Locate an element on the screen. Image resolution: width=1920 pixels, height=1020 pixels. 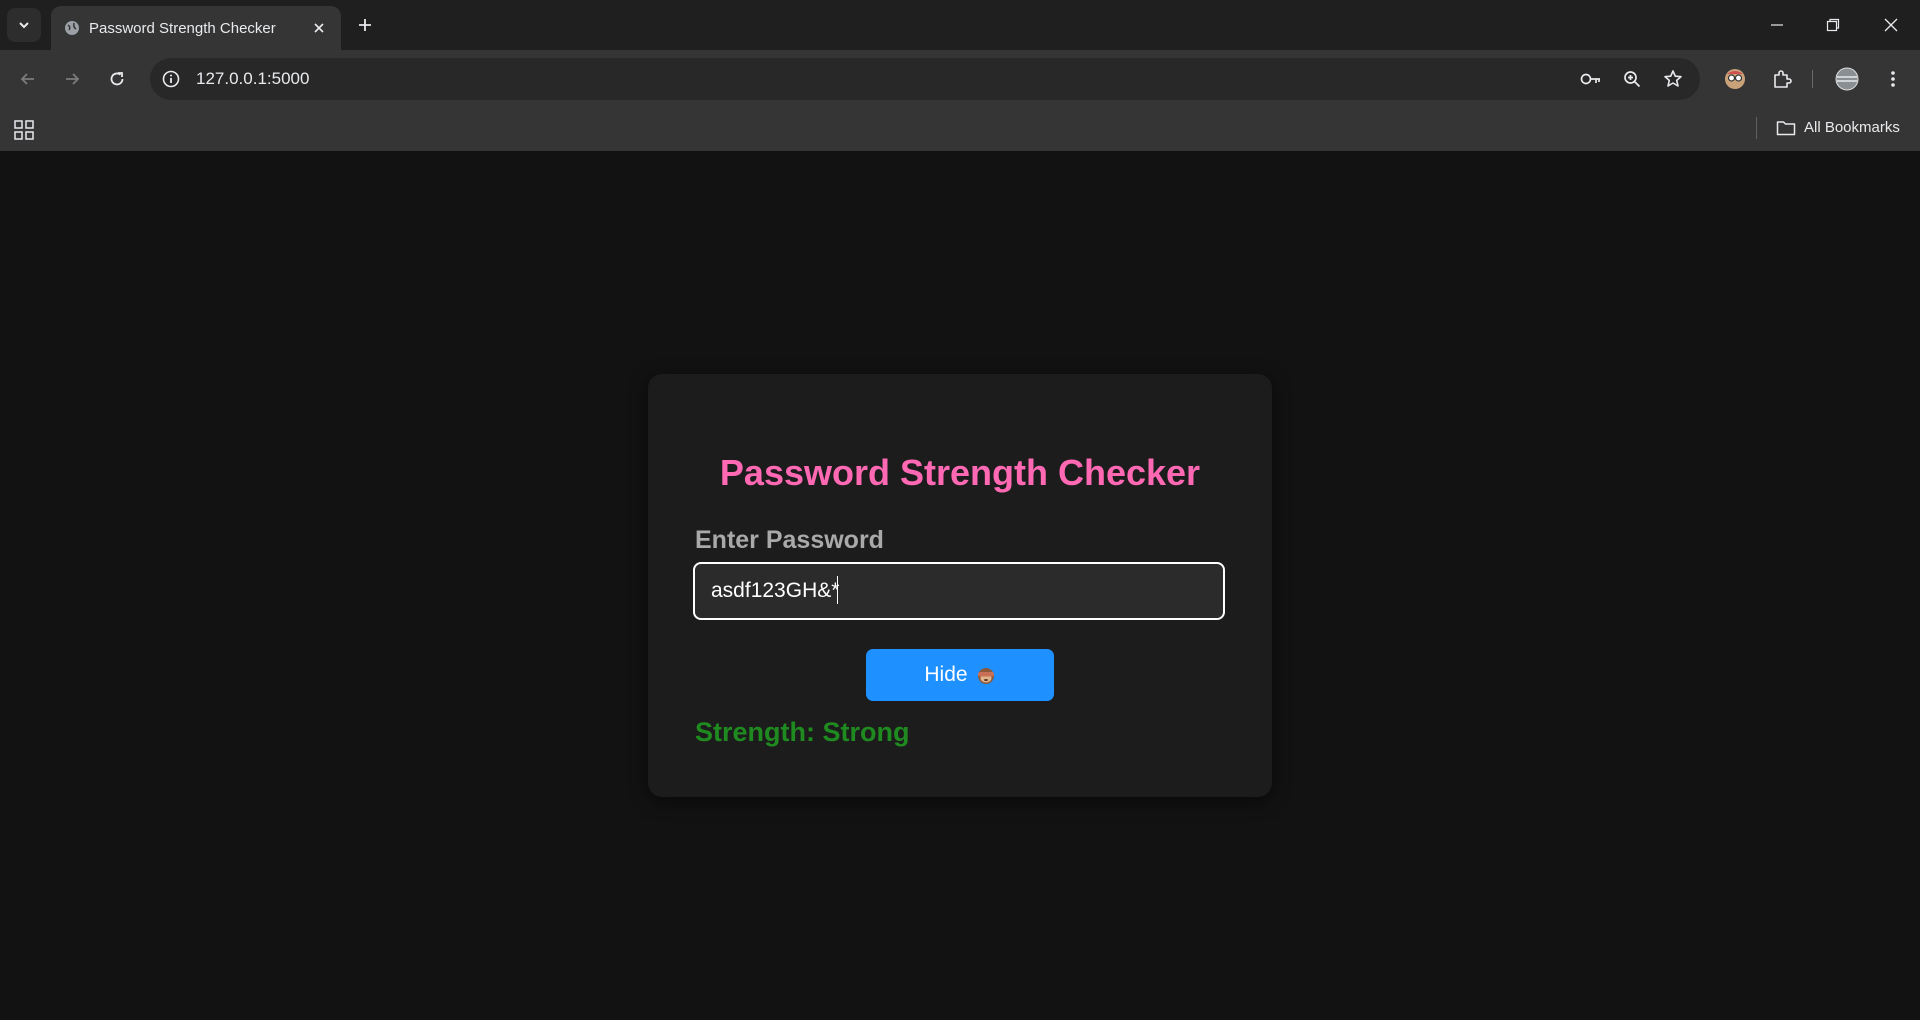
apps-grid-icon is located at coordinates (24, 130).